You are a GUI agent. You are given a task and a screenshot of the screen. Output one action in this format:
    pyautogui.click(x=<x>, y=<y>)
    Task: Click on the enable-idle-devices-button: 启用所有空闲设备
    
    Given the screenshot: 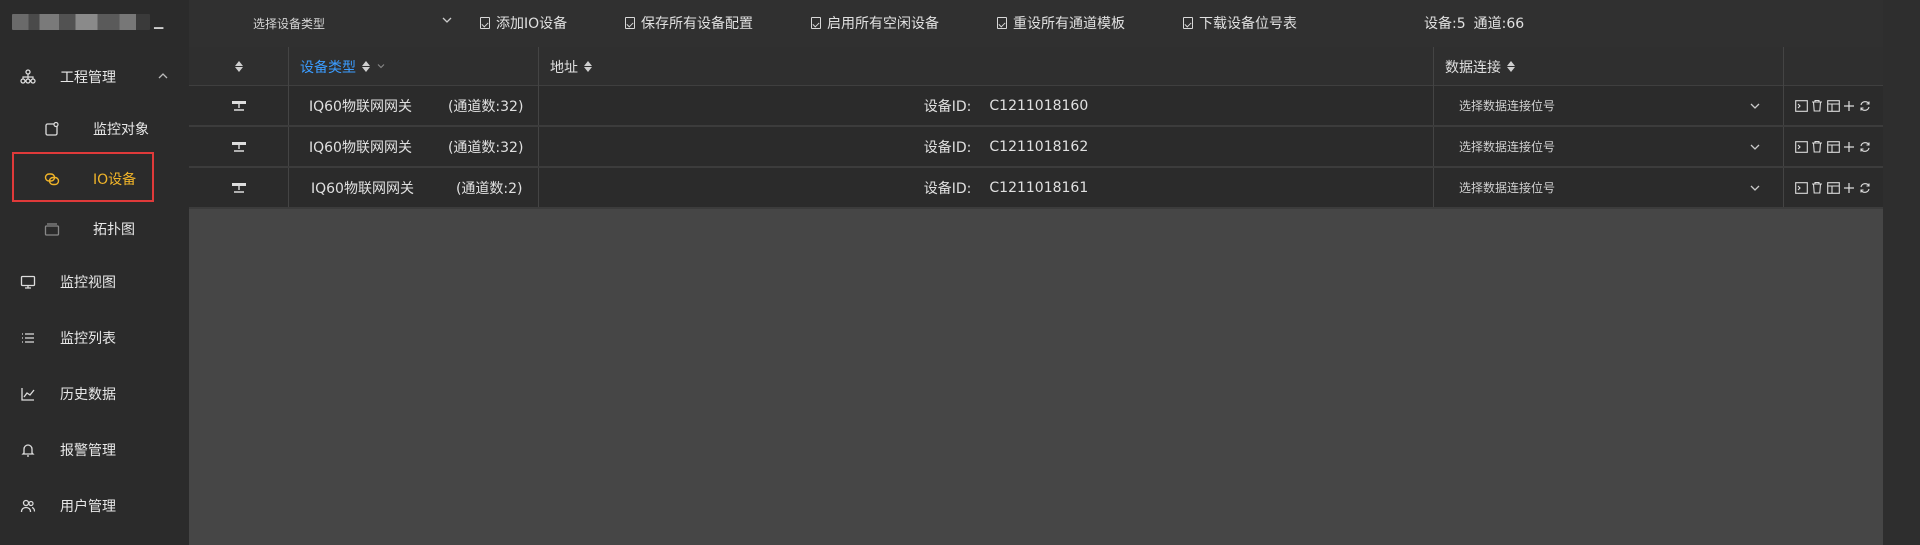 What is the action you would take?
    pyautogui.click(x=875, y=23)
    